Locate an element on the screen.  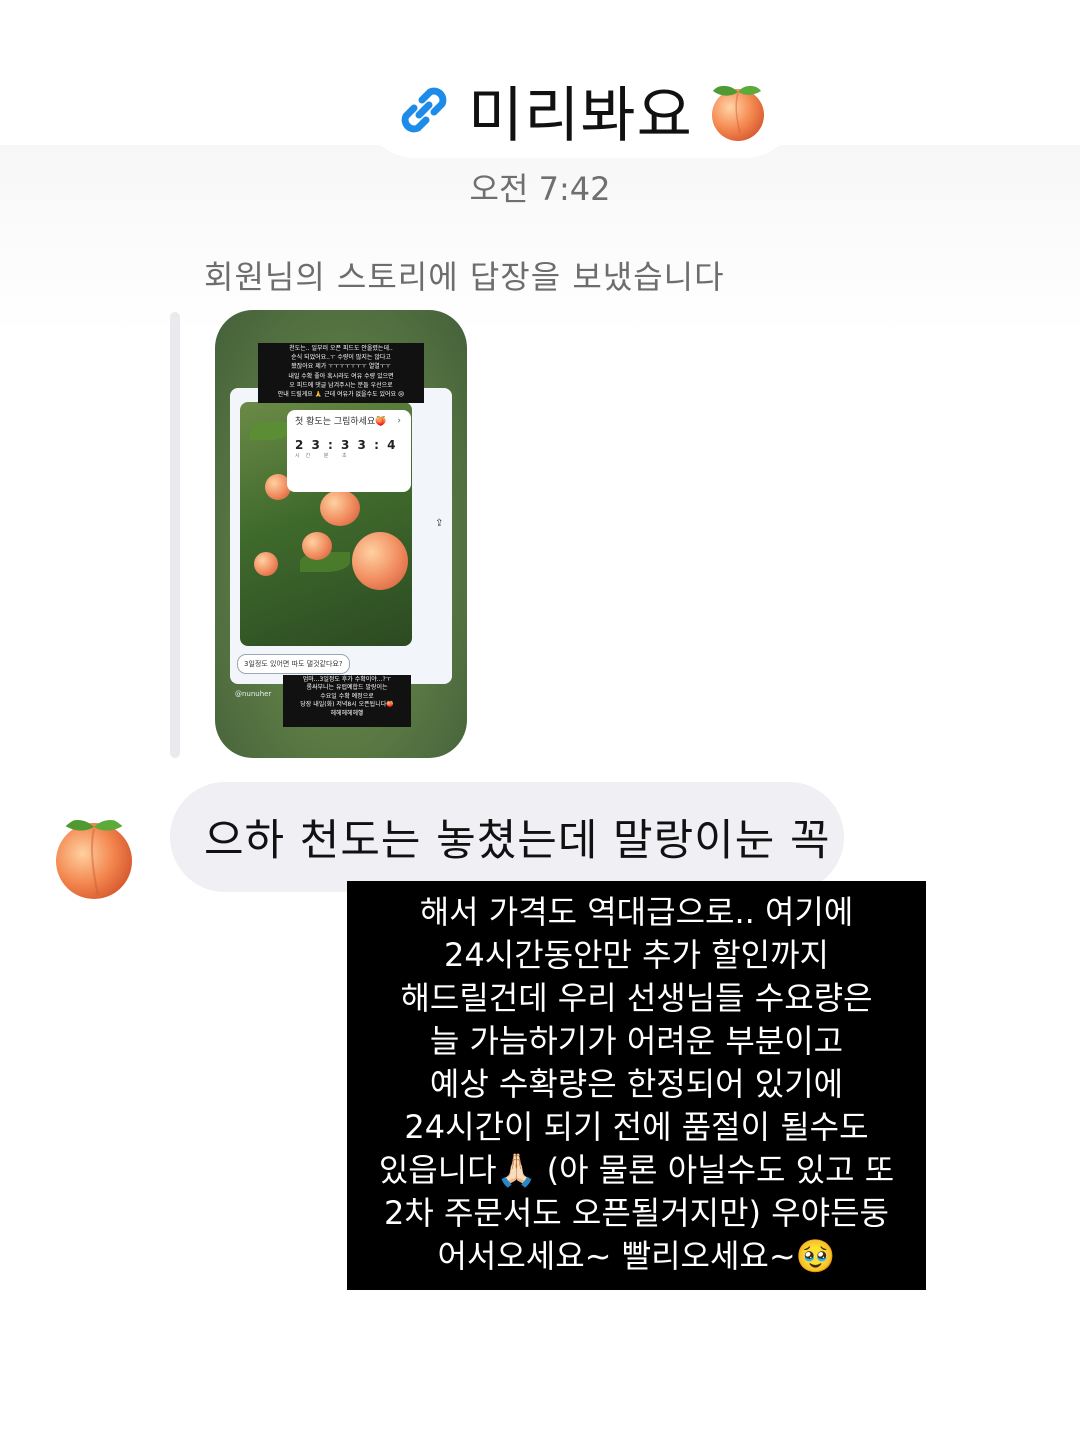
chat-title: 미리봐요 is located at coordinates (580, 115).